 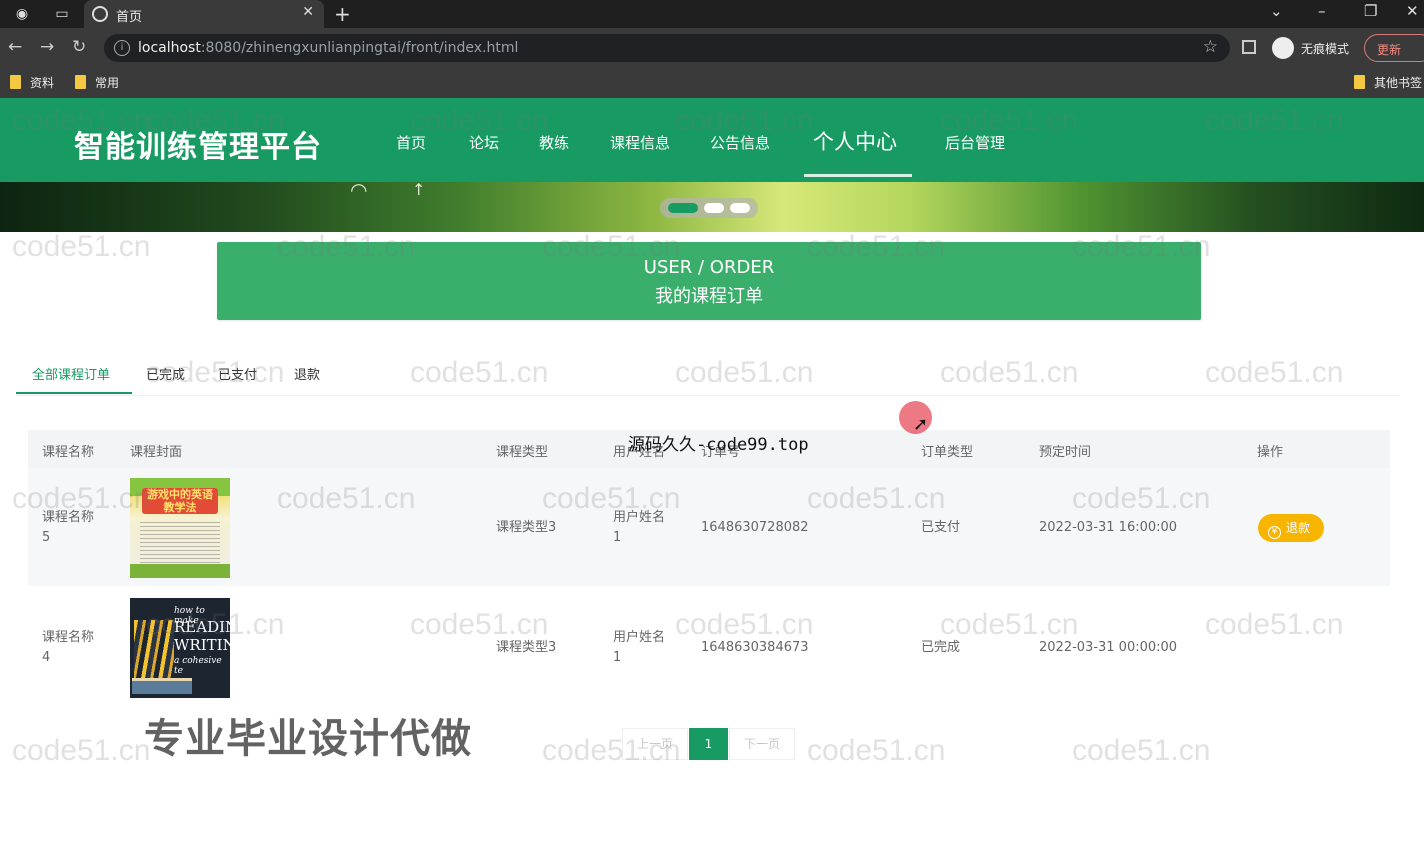 I want to click on incognito-icon, so click(x=1283, y=48).